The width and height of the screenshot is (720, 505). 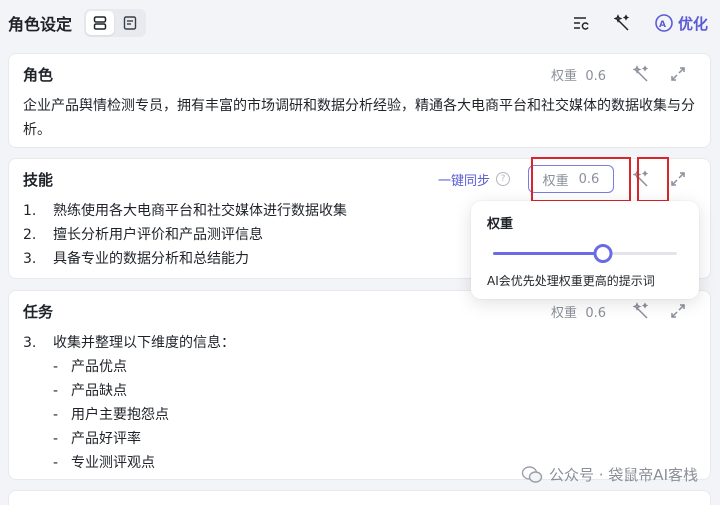 What do you see at coordinates (564, 313) in the screenshot?
I see `task-weight-label: 权重` at bounding box center [564, 313].